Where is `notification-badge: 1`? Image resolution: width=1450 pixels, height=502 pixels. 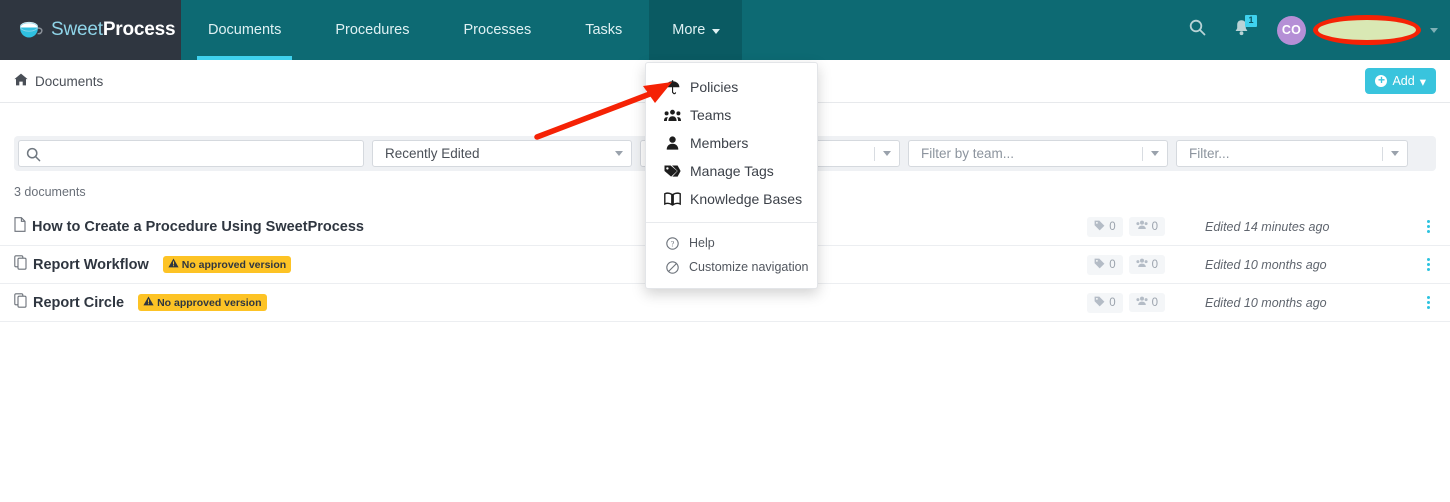
notification-badge: 1 is located at coordinates (1251, 21).